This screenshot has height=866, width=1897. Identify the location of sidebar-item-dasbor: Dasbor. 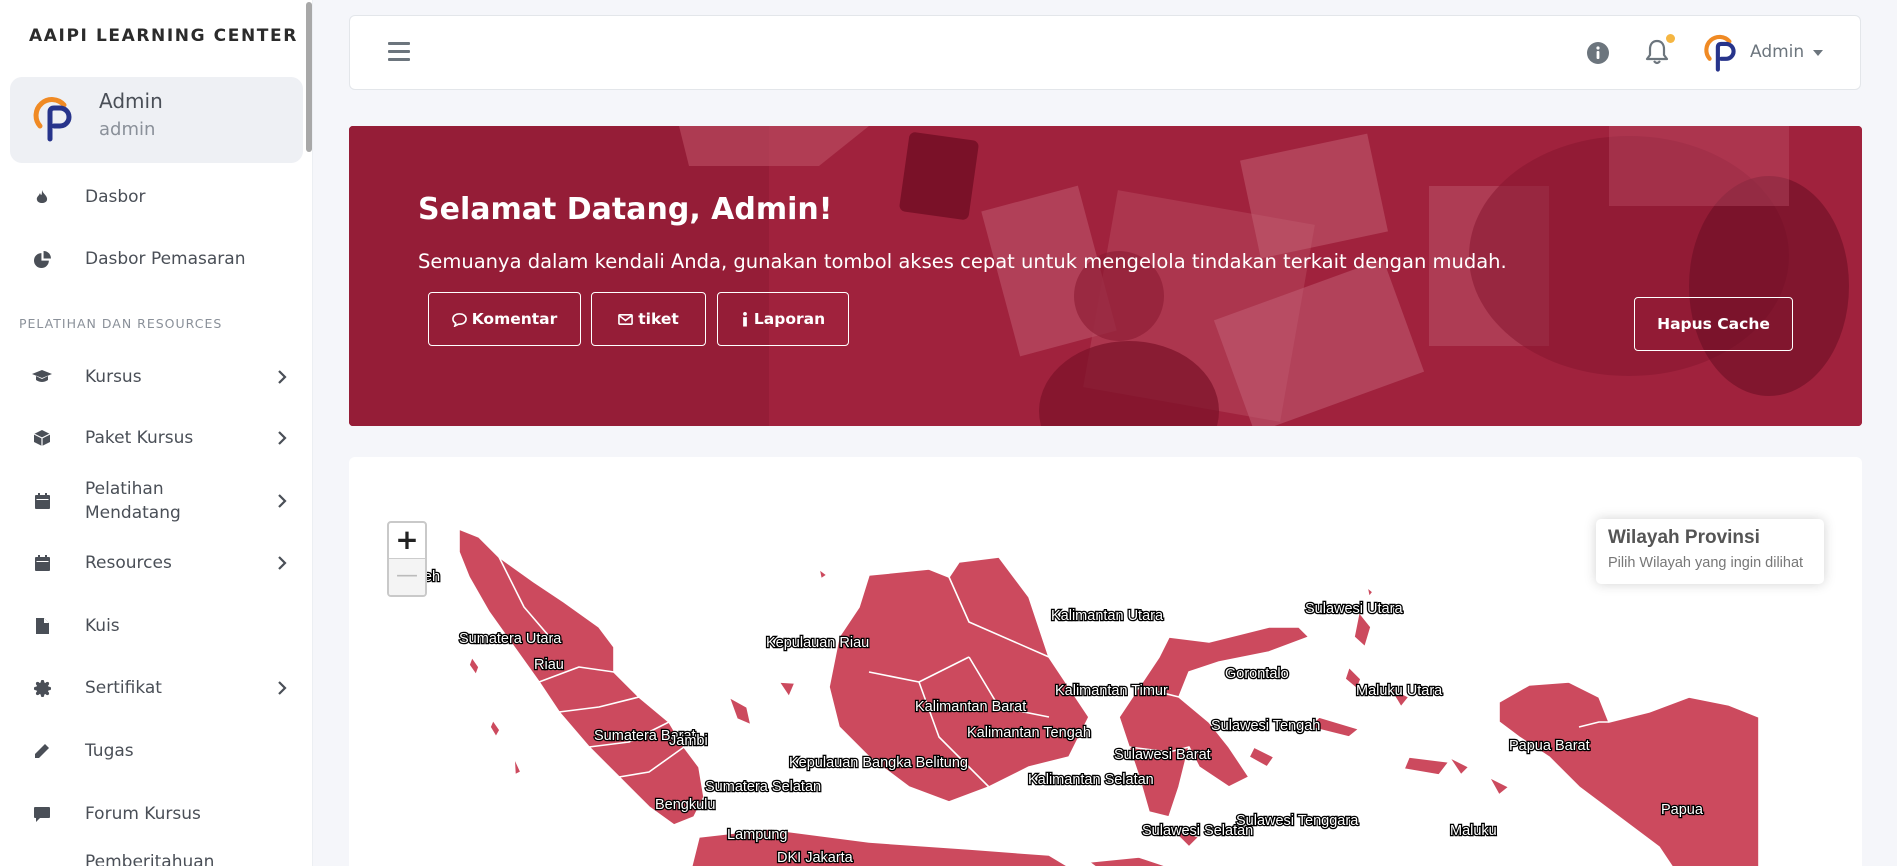
(153, 197).